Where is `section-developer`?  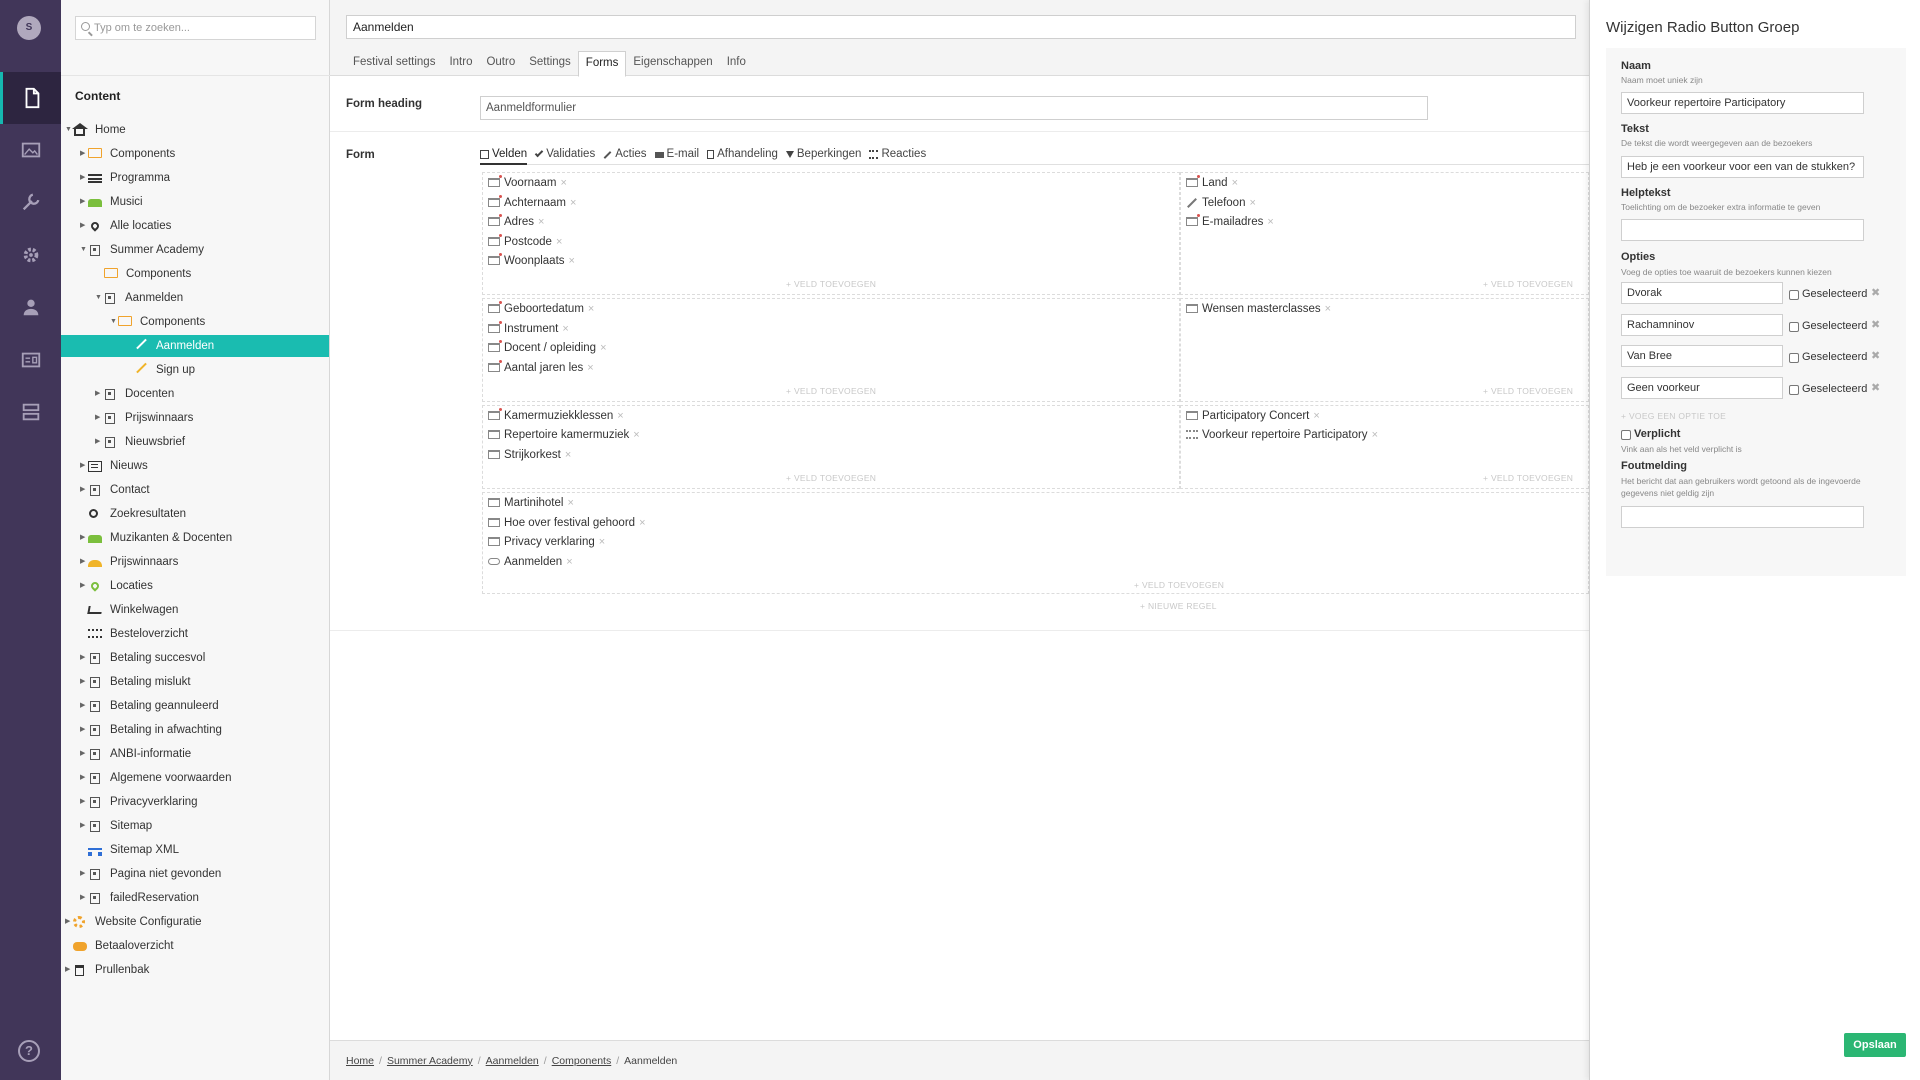
section-developer is located at coordinates (30, 255).